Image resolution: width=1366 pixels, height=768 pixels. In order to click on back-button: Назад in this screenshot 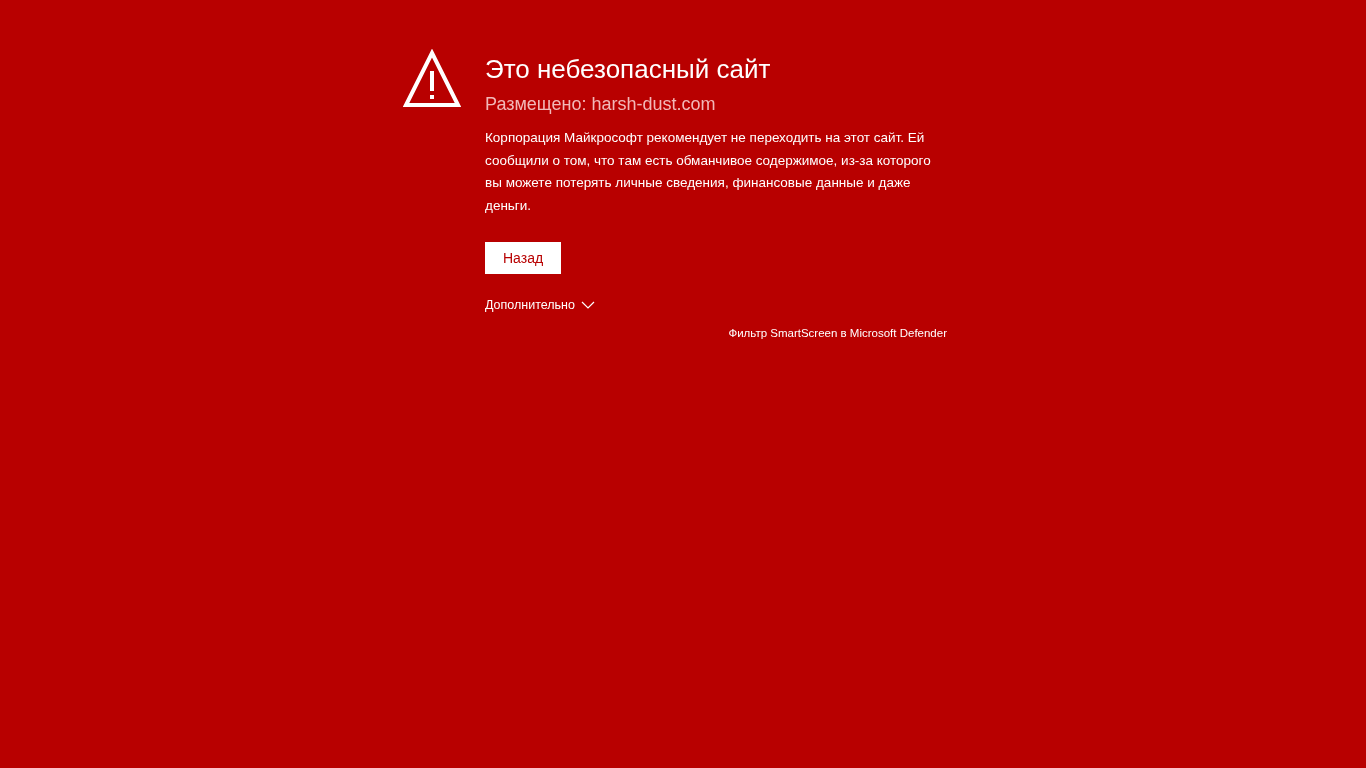, I will do `click(523, 258)`.